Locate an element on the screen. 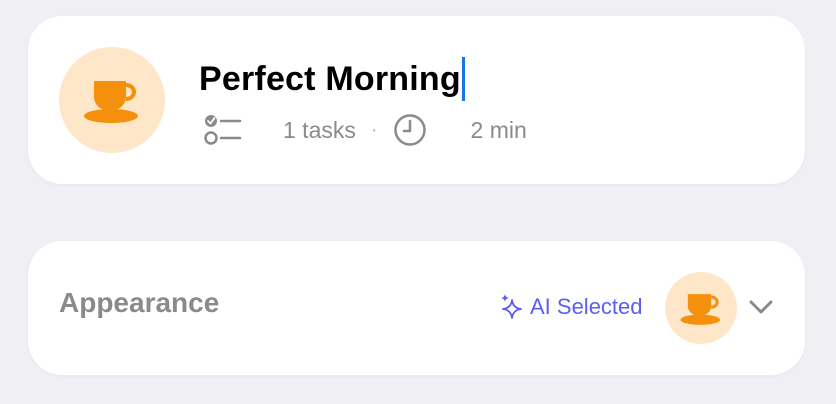 Image resolution: width=836 pixels, height=404 pixels. duration: 2 min is located at coordinates (498, 129).